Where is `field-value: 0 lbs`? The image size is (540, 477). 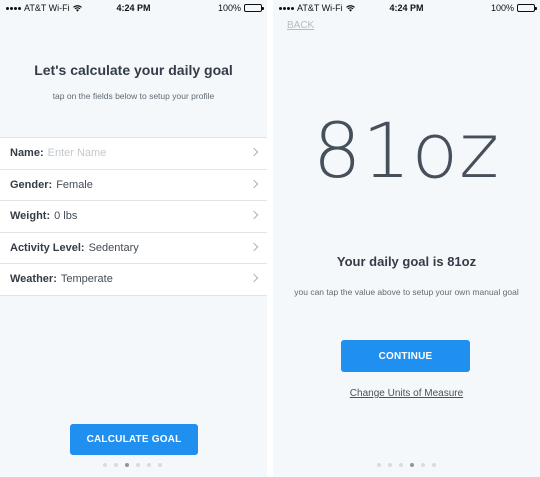
field-value: 0 lbs is located at coordinates (66, 216).